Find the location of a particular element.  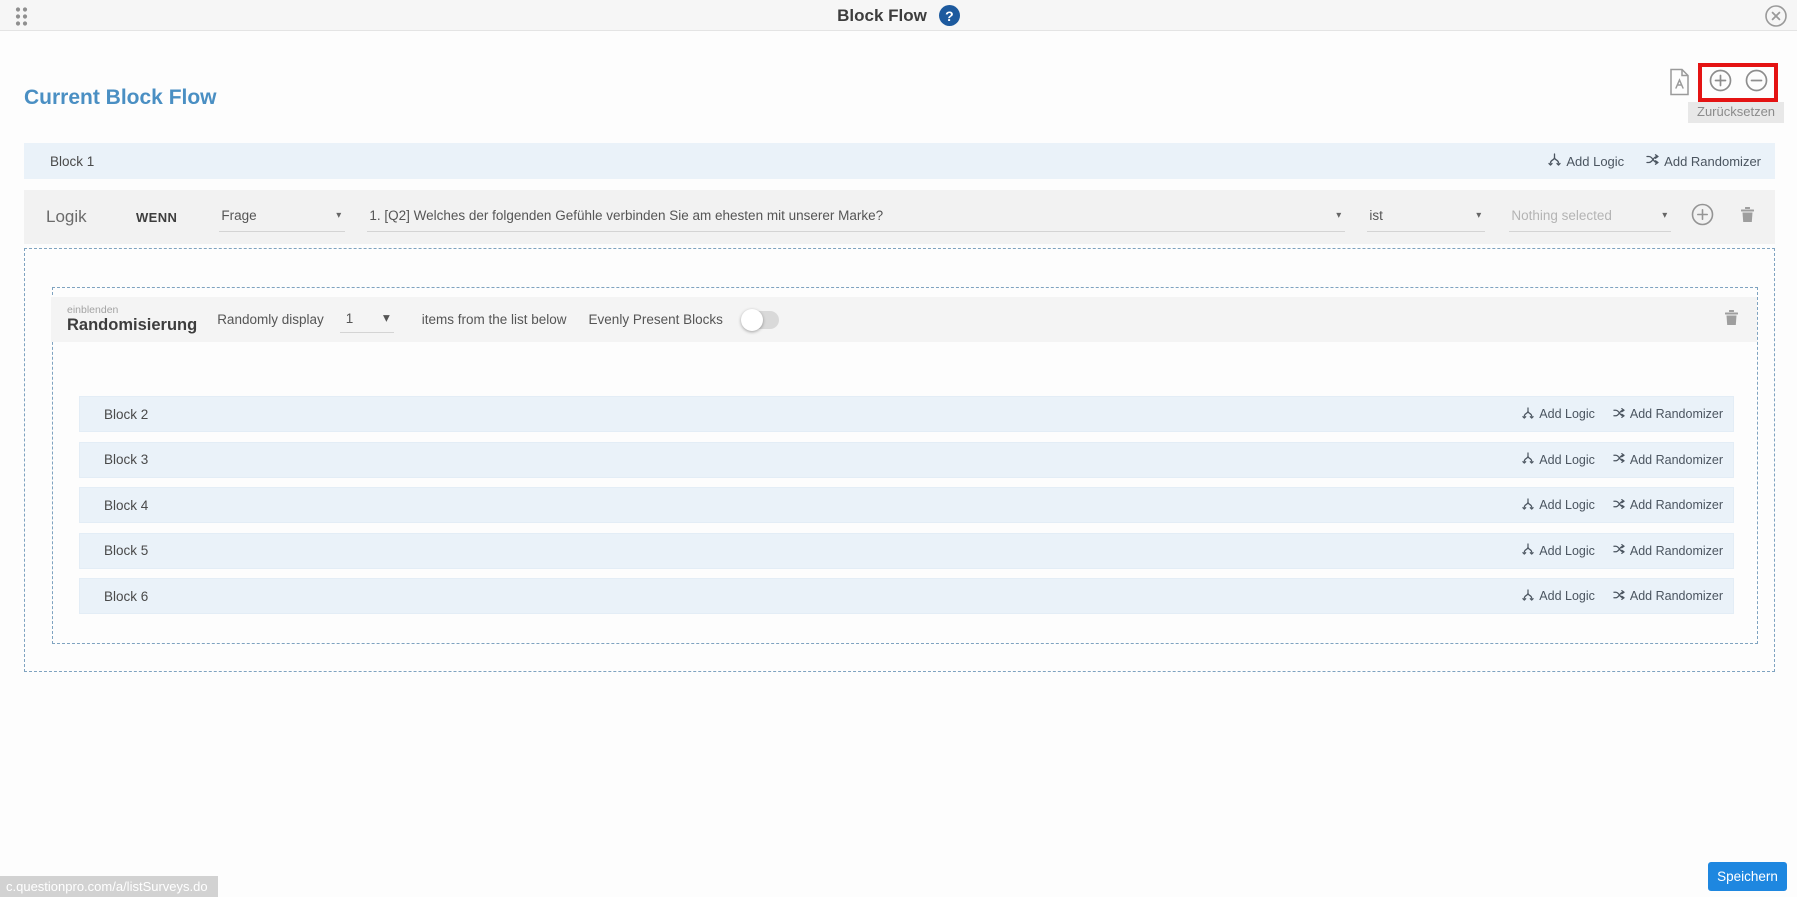

save-button: Speichern is located at coordinates (1747, 876).